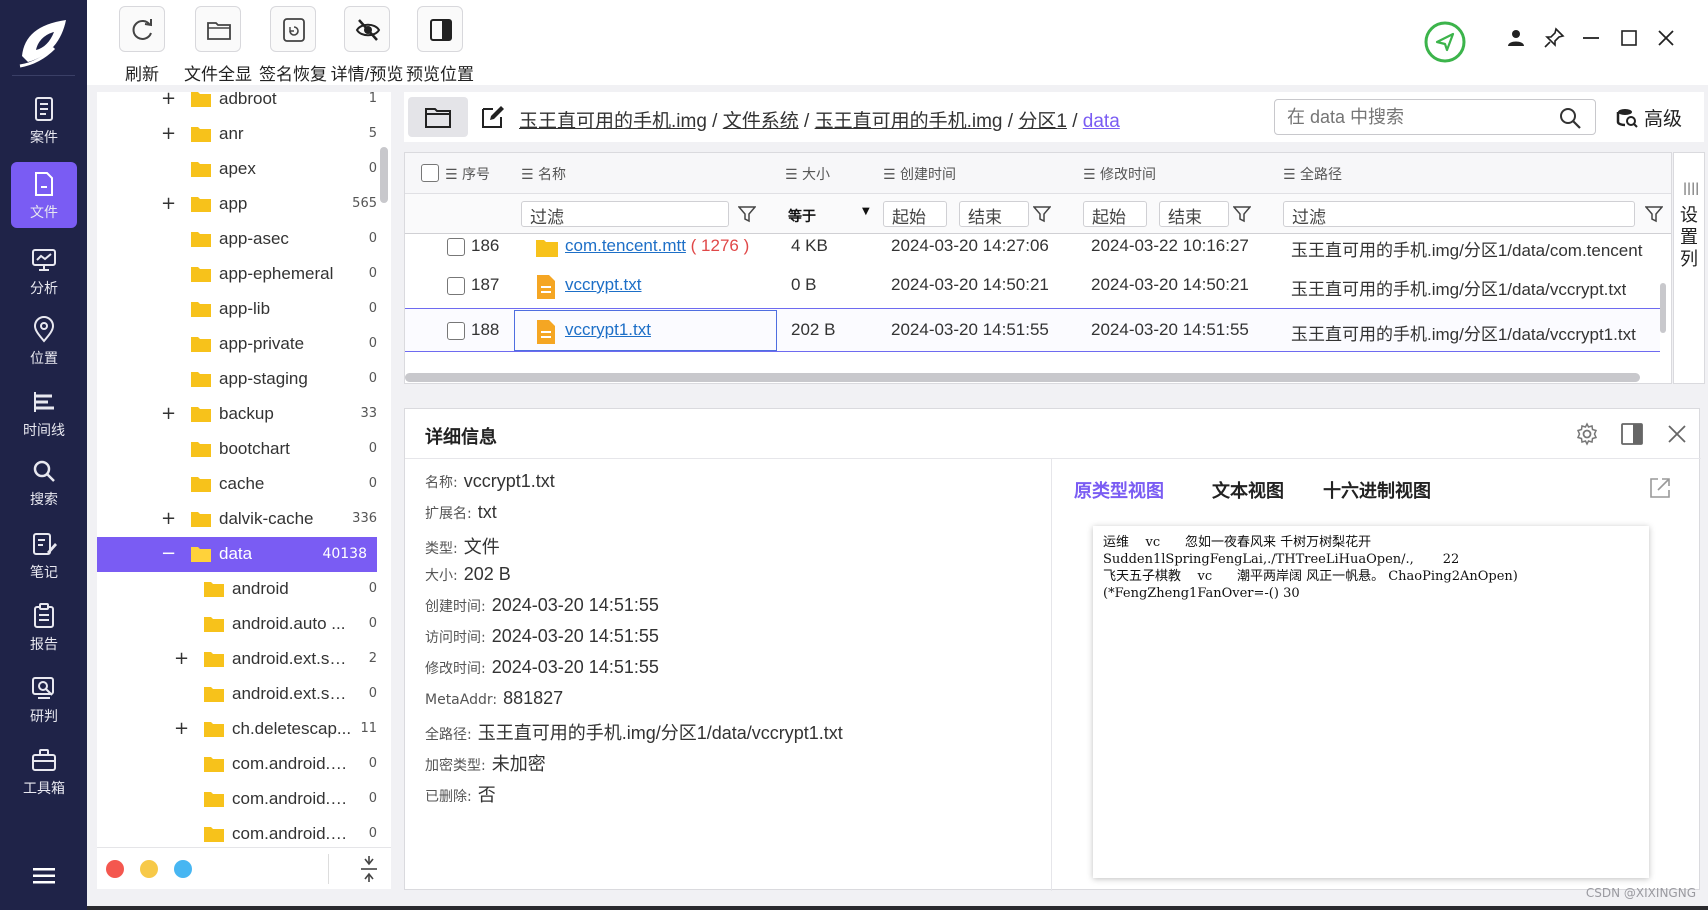 The width and height of the screenshot is (1708, 910). I want to click on tree-item-selected: − data 40138, so click(237, 554).